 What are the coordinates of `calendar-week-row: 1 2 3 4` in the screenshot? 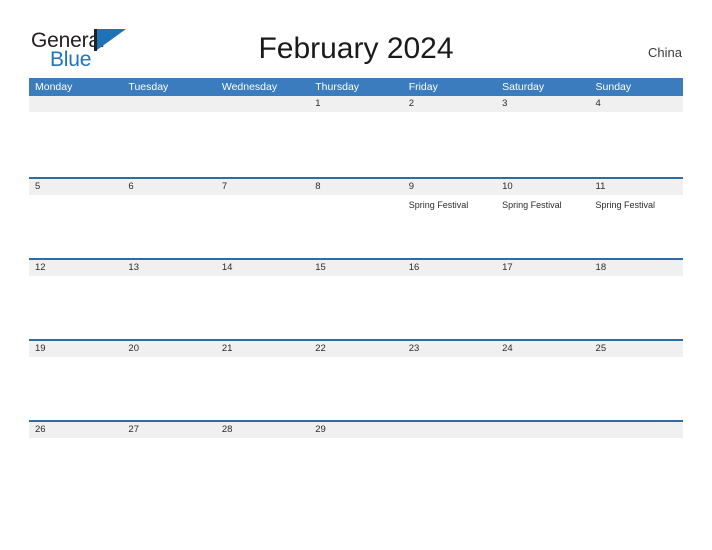 It's located at (356, 136).